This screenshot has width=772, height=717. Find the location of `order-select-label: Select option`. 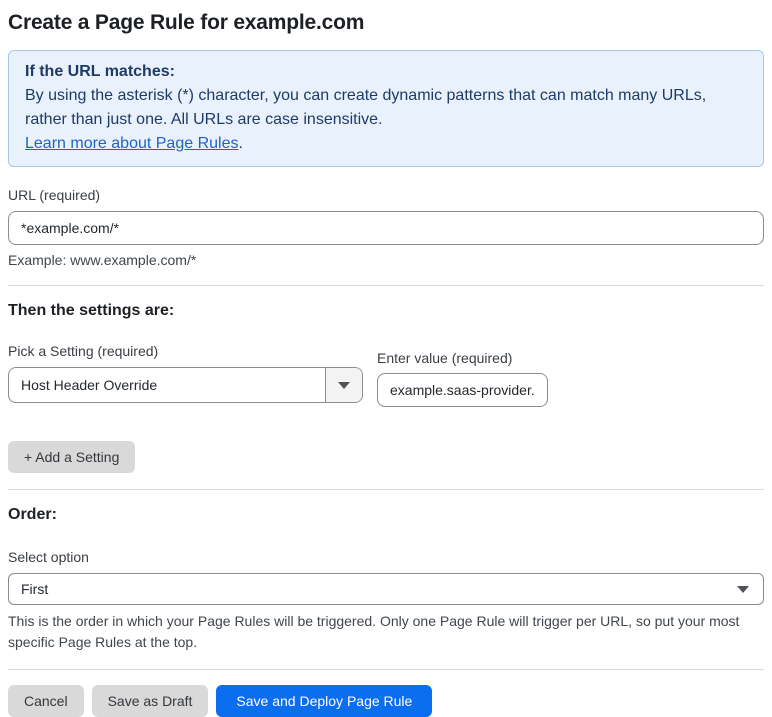

order-select-label: Select option is located at coordinates (48, 557).